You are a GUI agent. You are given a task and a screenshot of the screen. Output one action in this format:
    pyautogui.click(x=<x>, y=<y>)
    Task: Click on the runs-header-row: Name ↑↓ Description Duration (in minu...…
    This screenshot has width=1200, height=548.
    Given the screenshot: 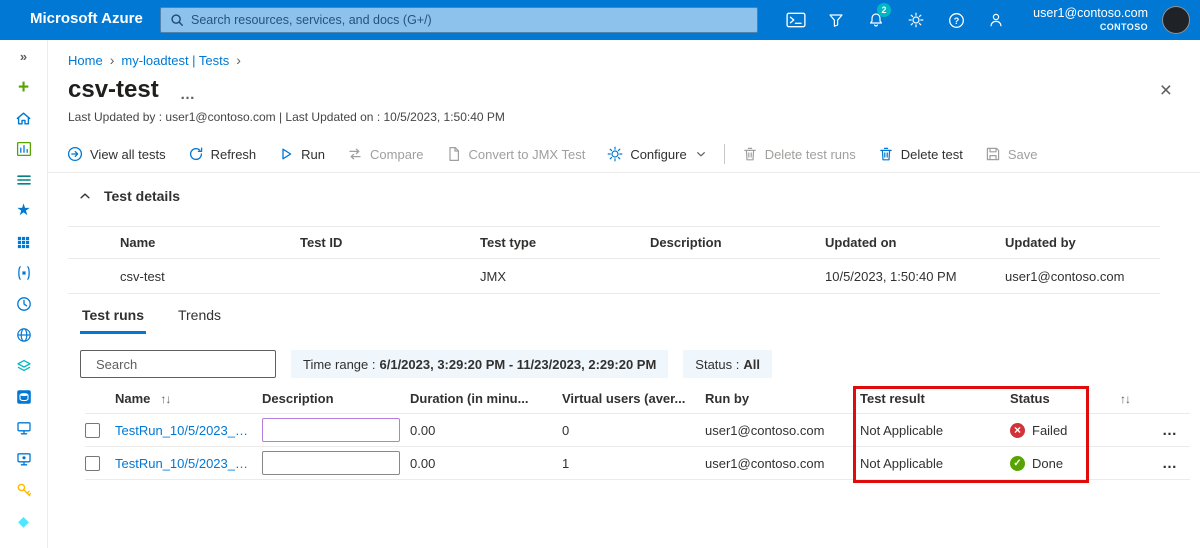 What is the action you would take?
    pyautogui.click(x=637, y=399)
    